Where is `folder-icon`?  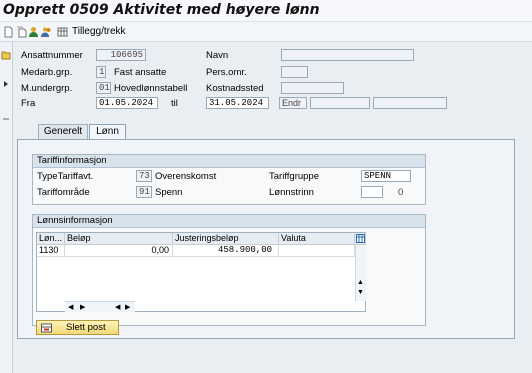 folder-icon is located at coordinates (6, 55).